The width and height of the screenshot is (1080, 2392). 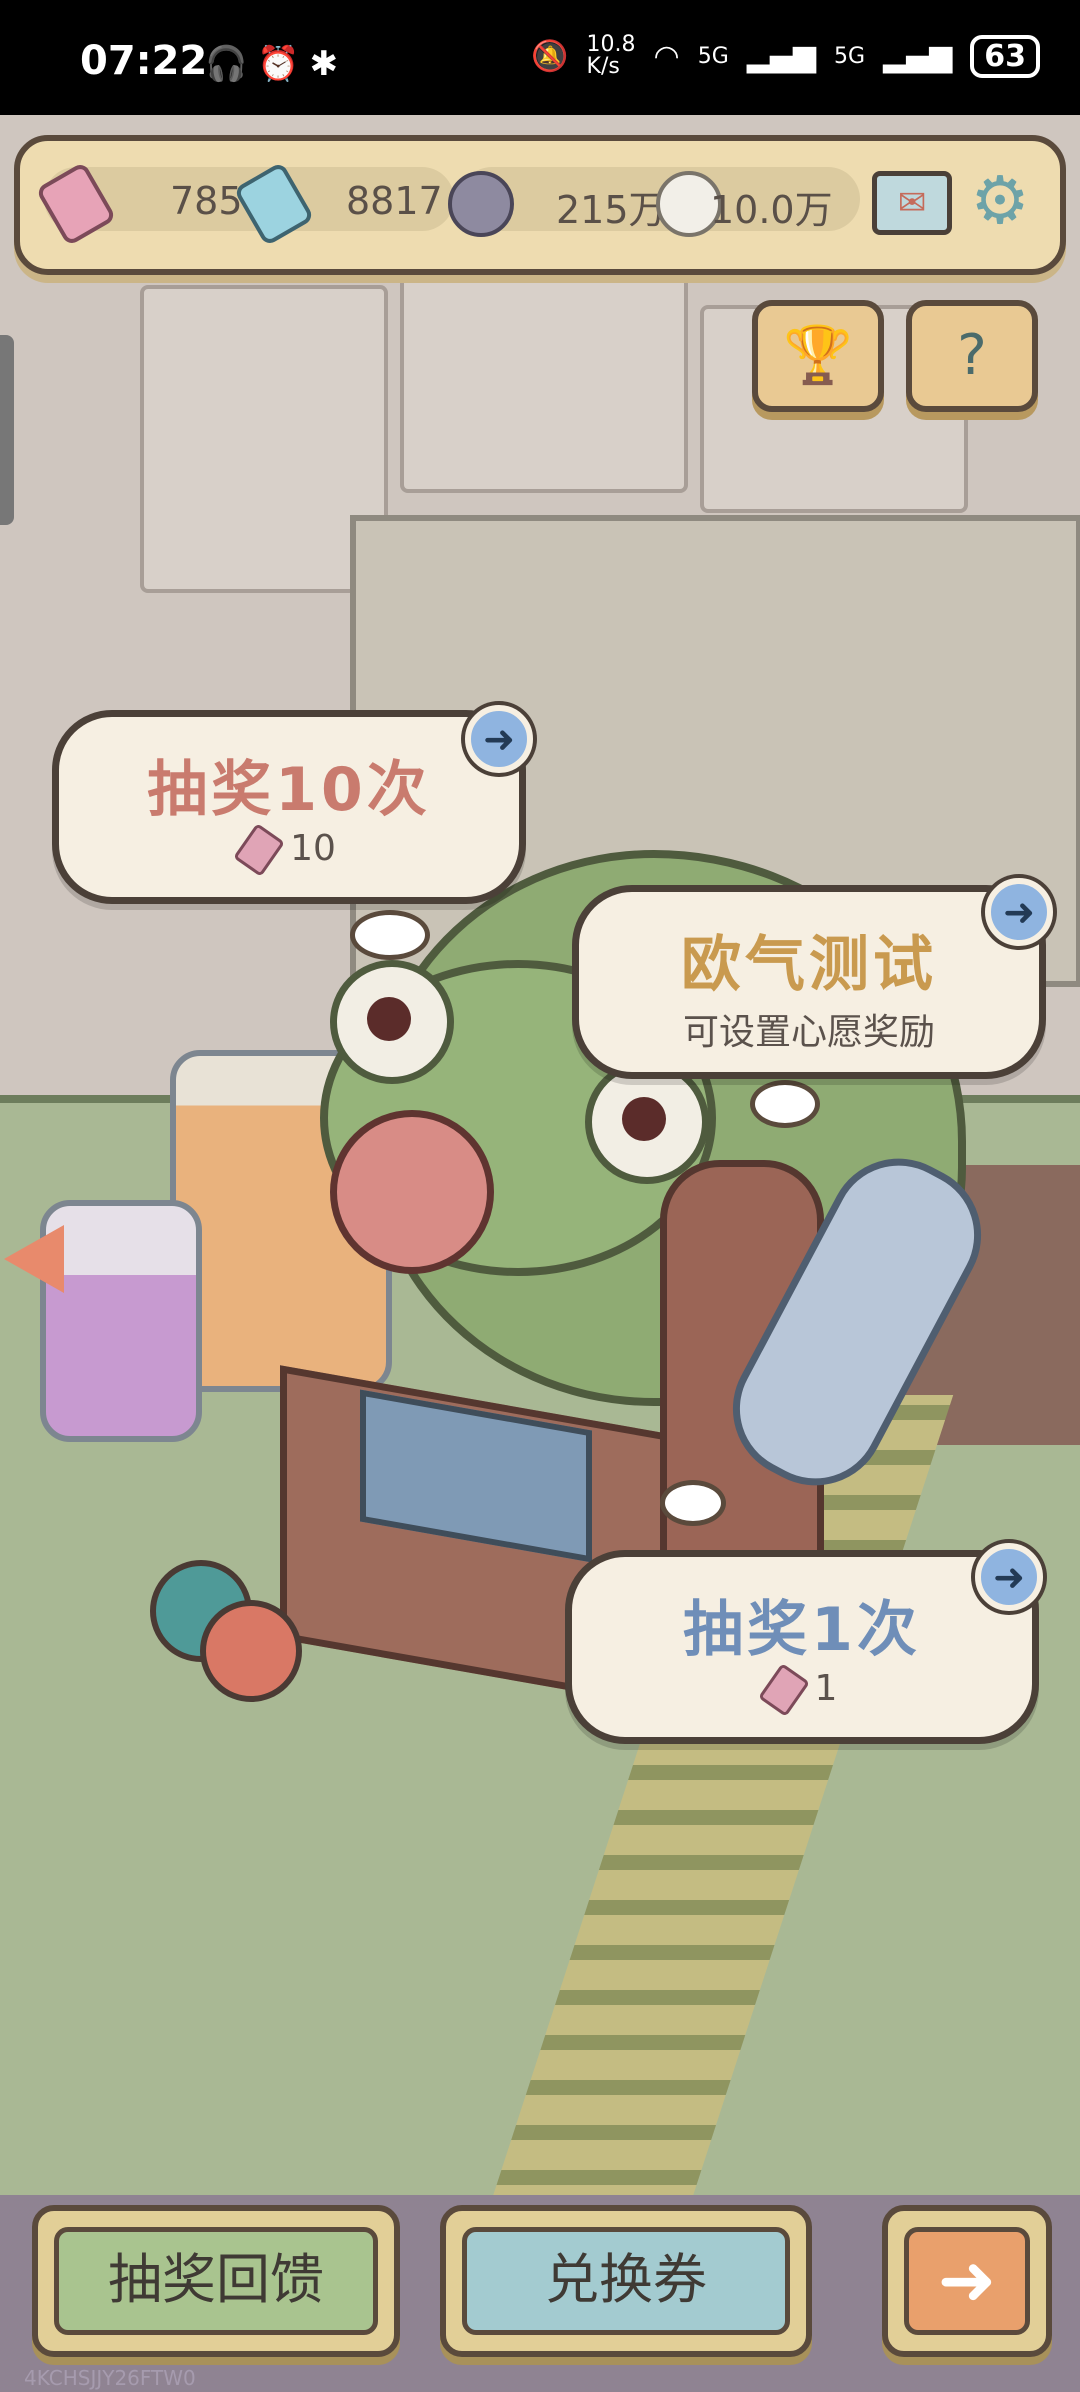 I want to click on signal-bars-1-icon: ▂▄▆, so click(x=781, y=56).